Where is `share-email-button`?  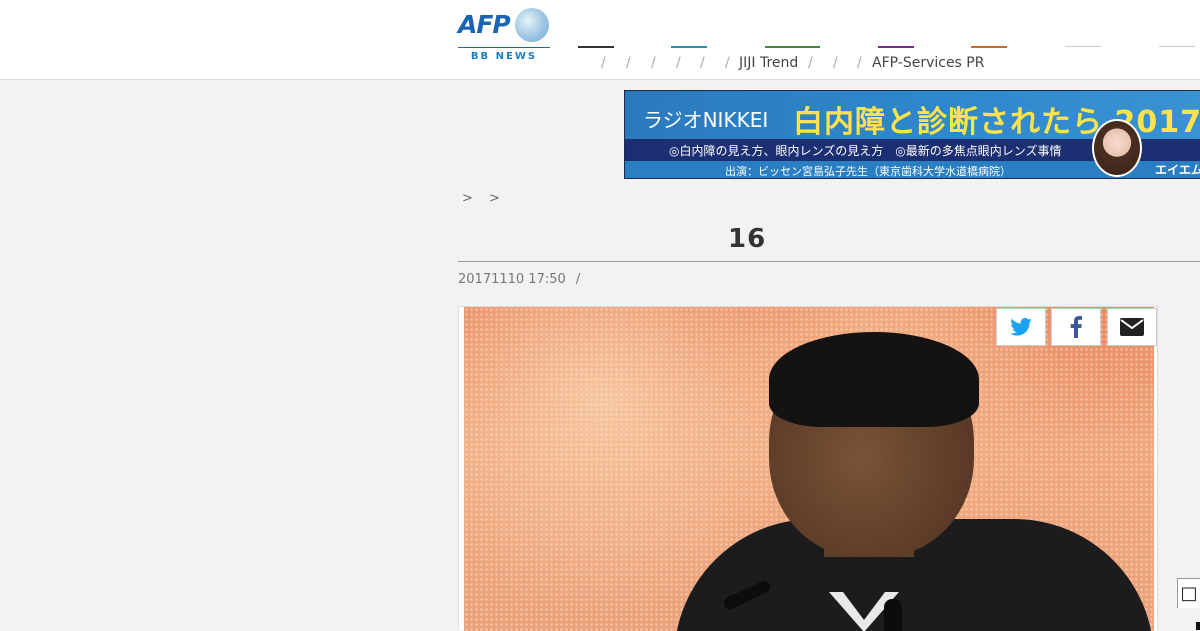
share-email-button is located at coordinates (1132, 327).